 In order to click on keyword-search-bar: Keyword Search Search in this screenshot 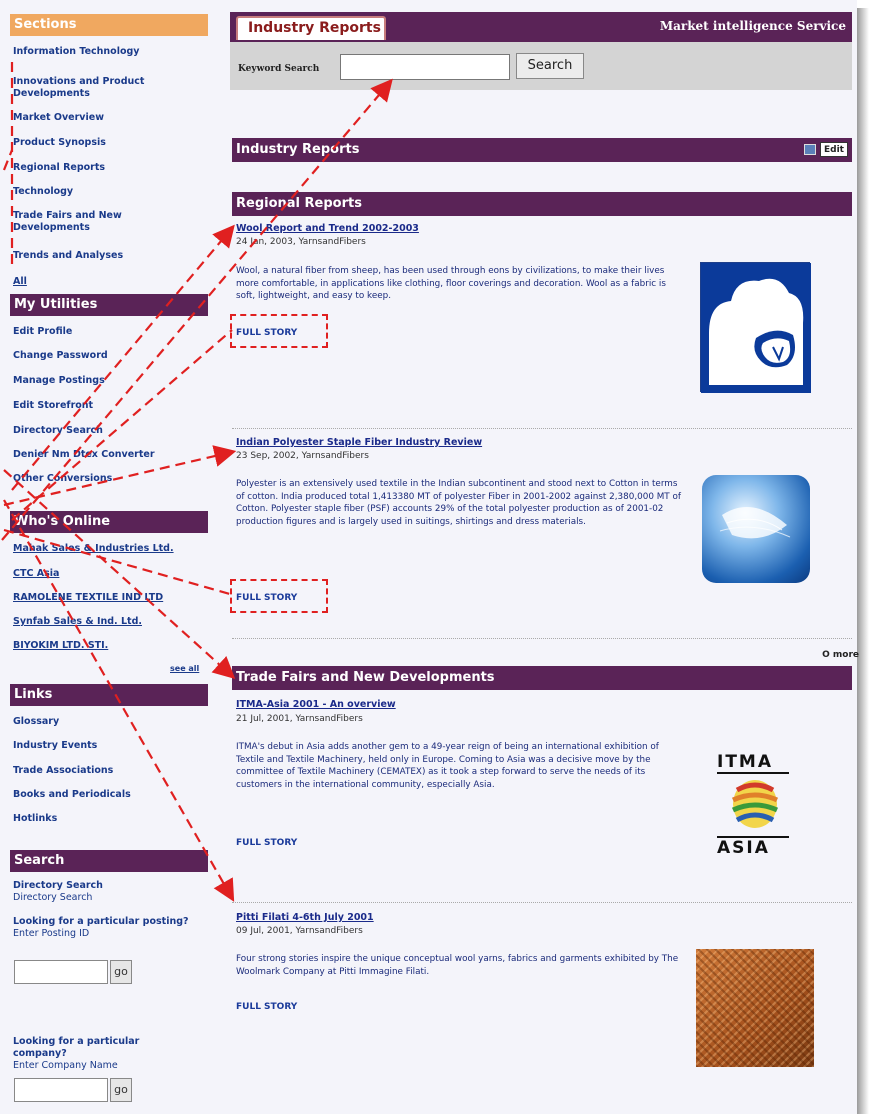, I will do `click(541, 66)`.